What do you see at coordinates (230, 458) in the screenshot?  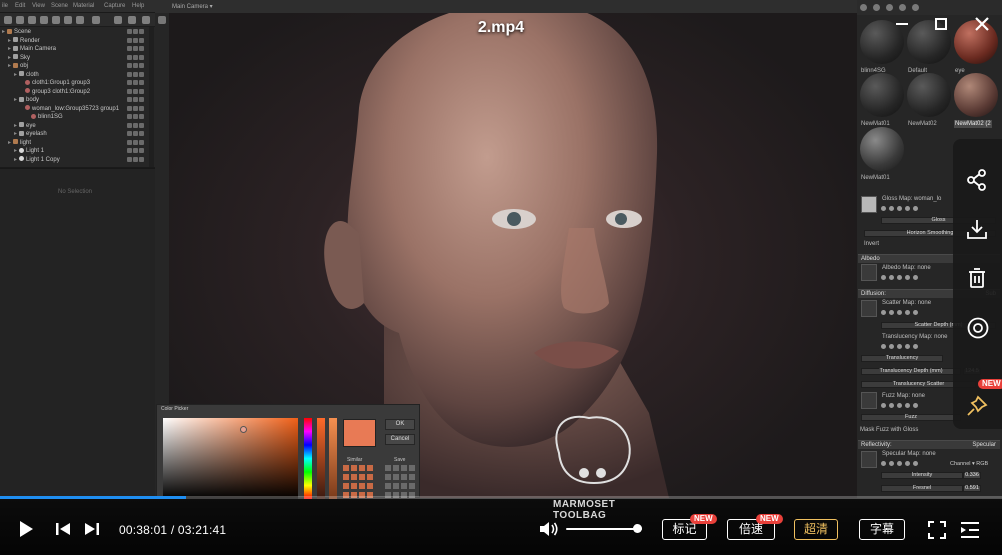 I see `saturation-value-field` at bounding box center [230, 458].